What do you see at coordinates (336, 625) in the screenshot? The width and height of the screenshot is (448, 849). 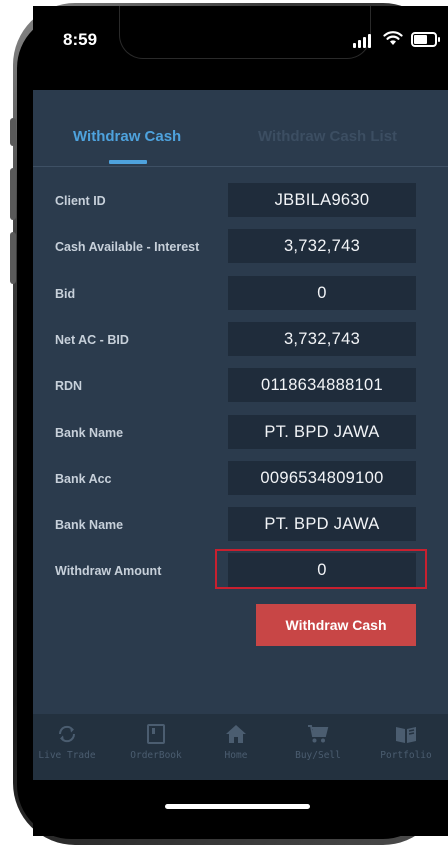 I see `withdraw-cash-button: Withdraw Cash` at bounding box center [336, 625].